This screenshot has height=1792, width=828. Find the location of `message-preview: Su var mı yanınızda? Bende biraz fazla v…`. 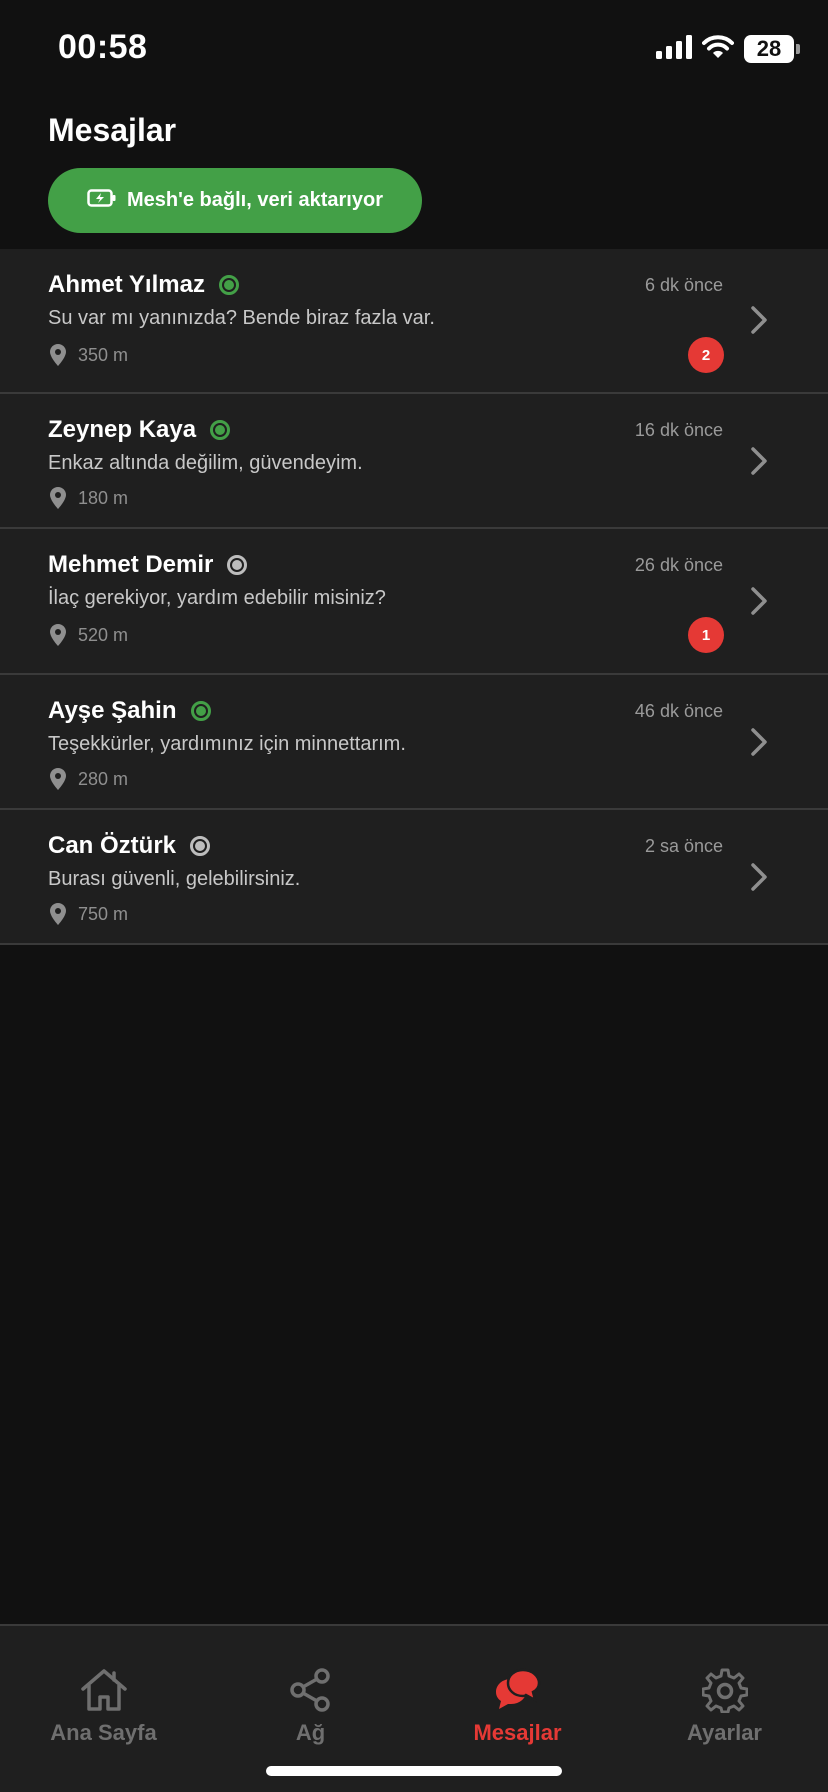

message-preview: Su var mı yanınızda? Bende biraz fazla v… is located at coordinates (241, 318).